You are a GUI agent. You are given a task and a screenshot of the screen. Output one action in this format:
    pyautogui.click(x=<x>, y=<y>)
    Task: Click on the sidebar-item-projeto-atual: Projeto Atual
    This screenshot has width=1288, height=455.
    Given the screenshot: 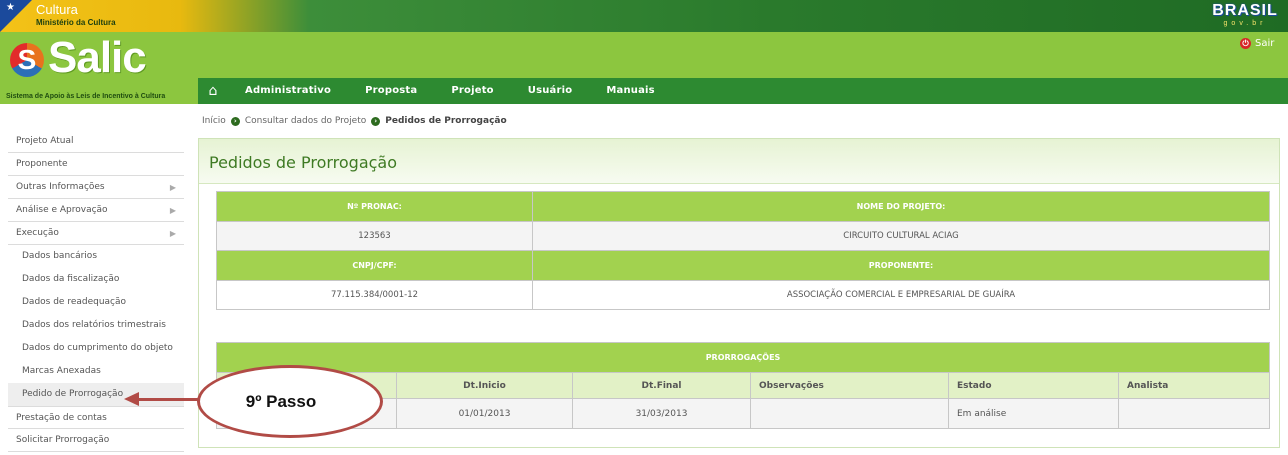 What is the action you would take?
    pyautogui.click(x=96, y=141)
    